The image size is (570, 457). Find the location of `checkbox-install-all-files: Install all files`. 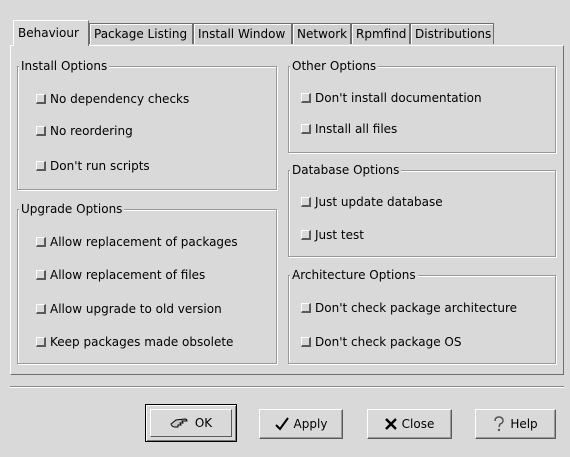

checkbox-install-all-files: Install all files is located at coordinates (349, 129).